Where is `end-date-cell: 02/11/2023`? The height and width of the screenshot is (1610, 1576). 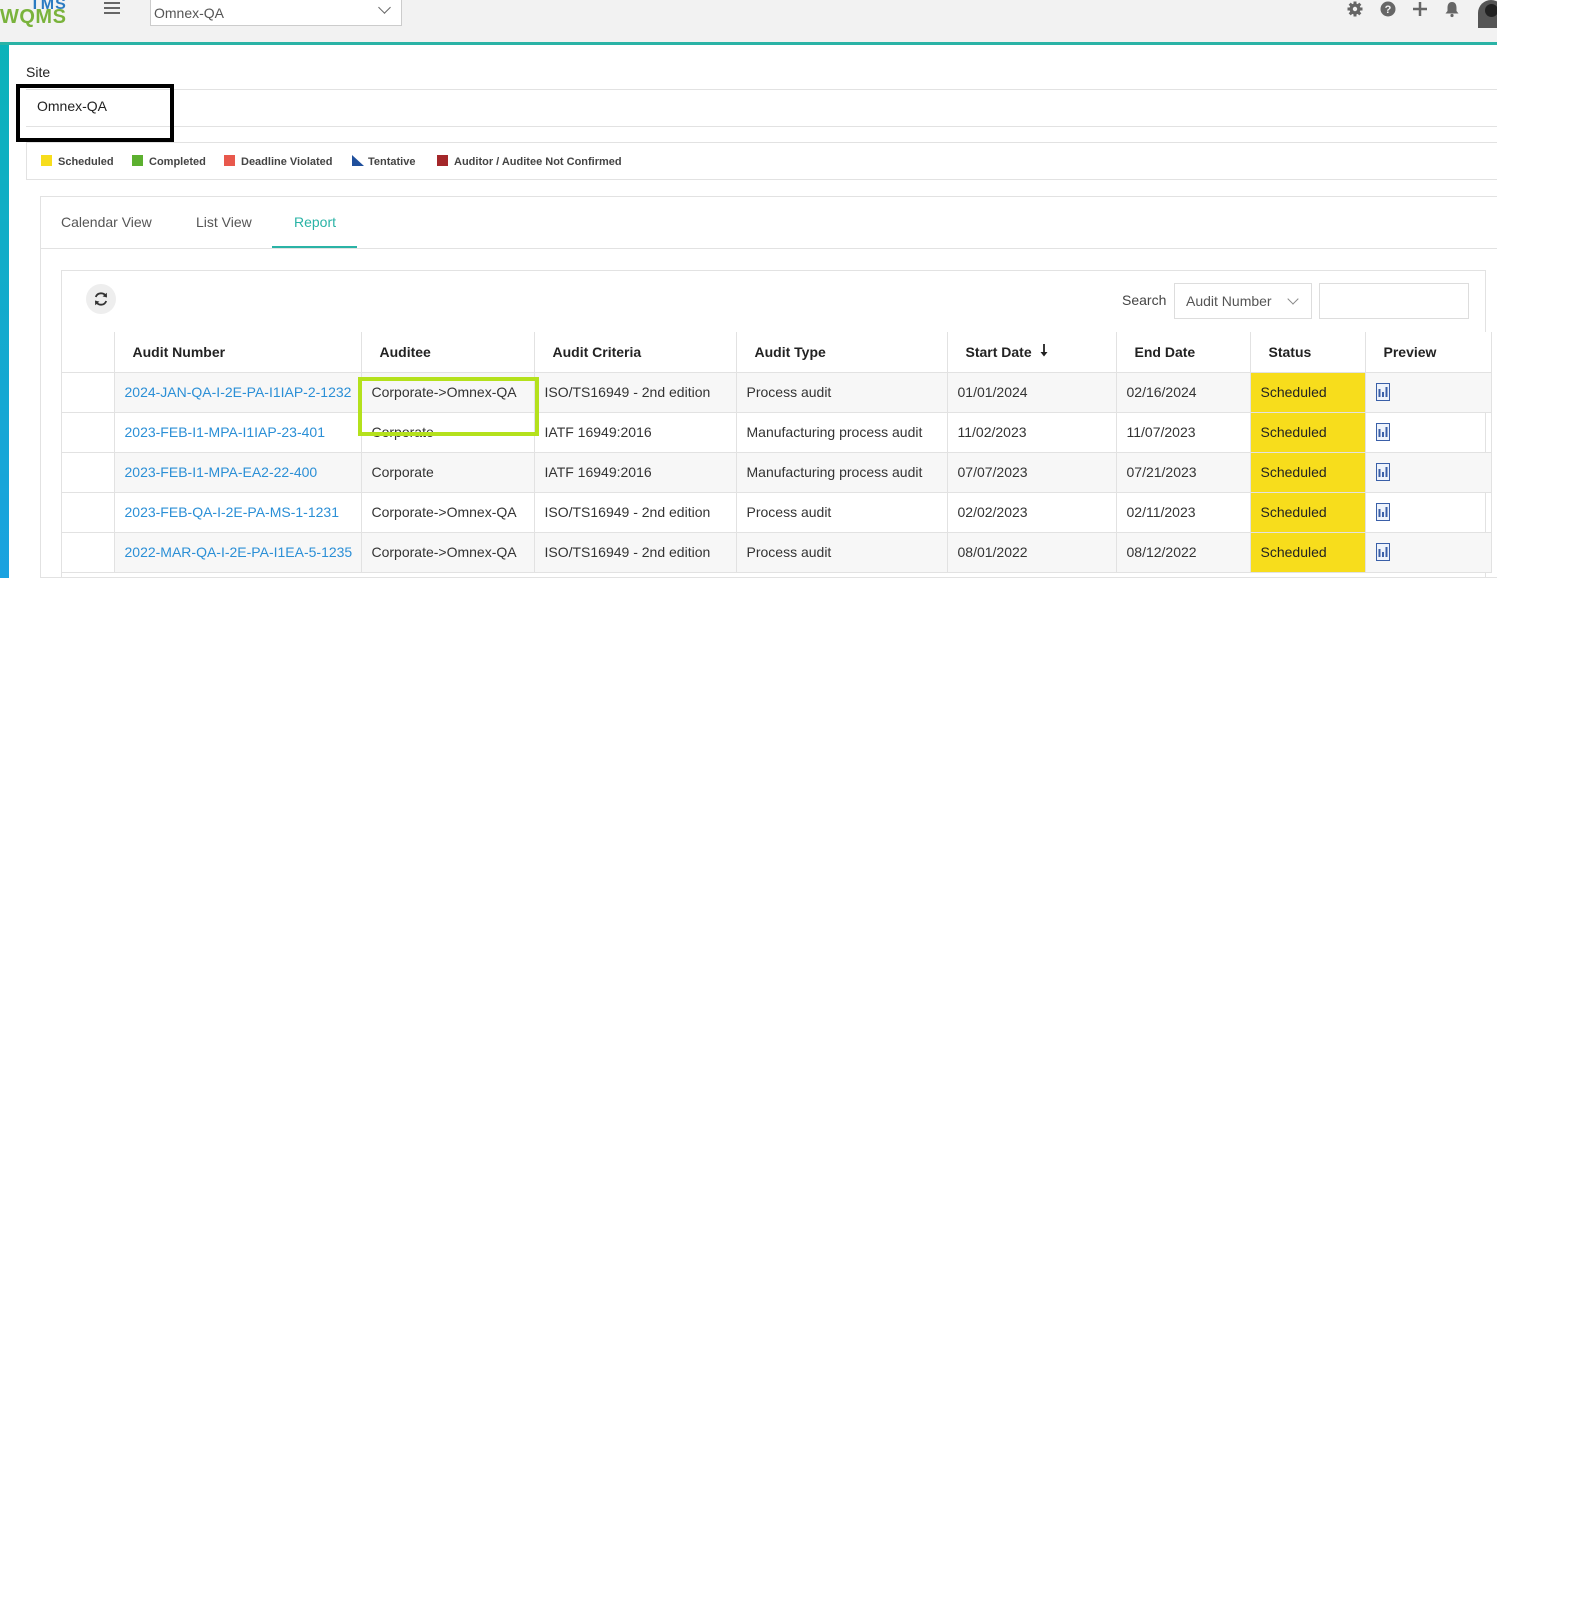 end-date-cell: 02/11/2023 is located at coordinates (1183, 512).